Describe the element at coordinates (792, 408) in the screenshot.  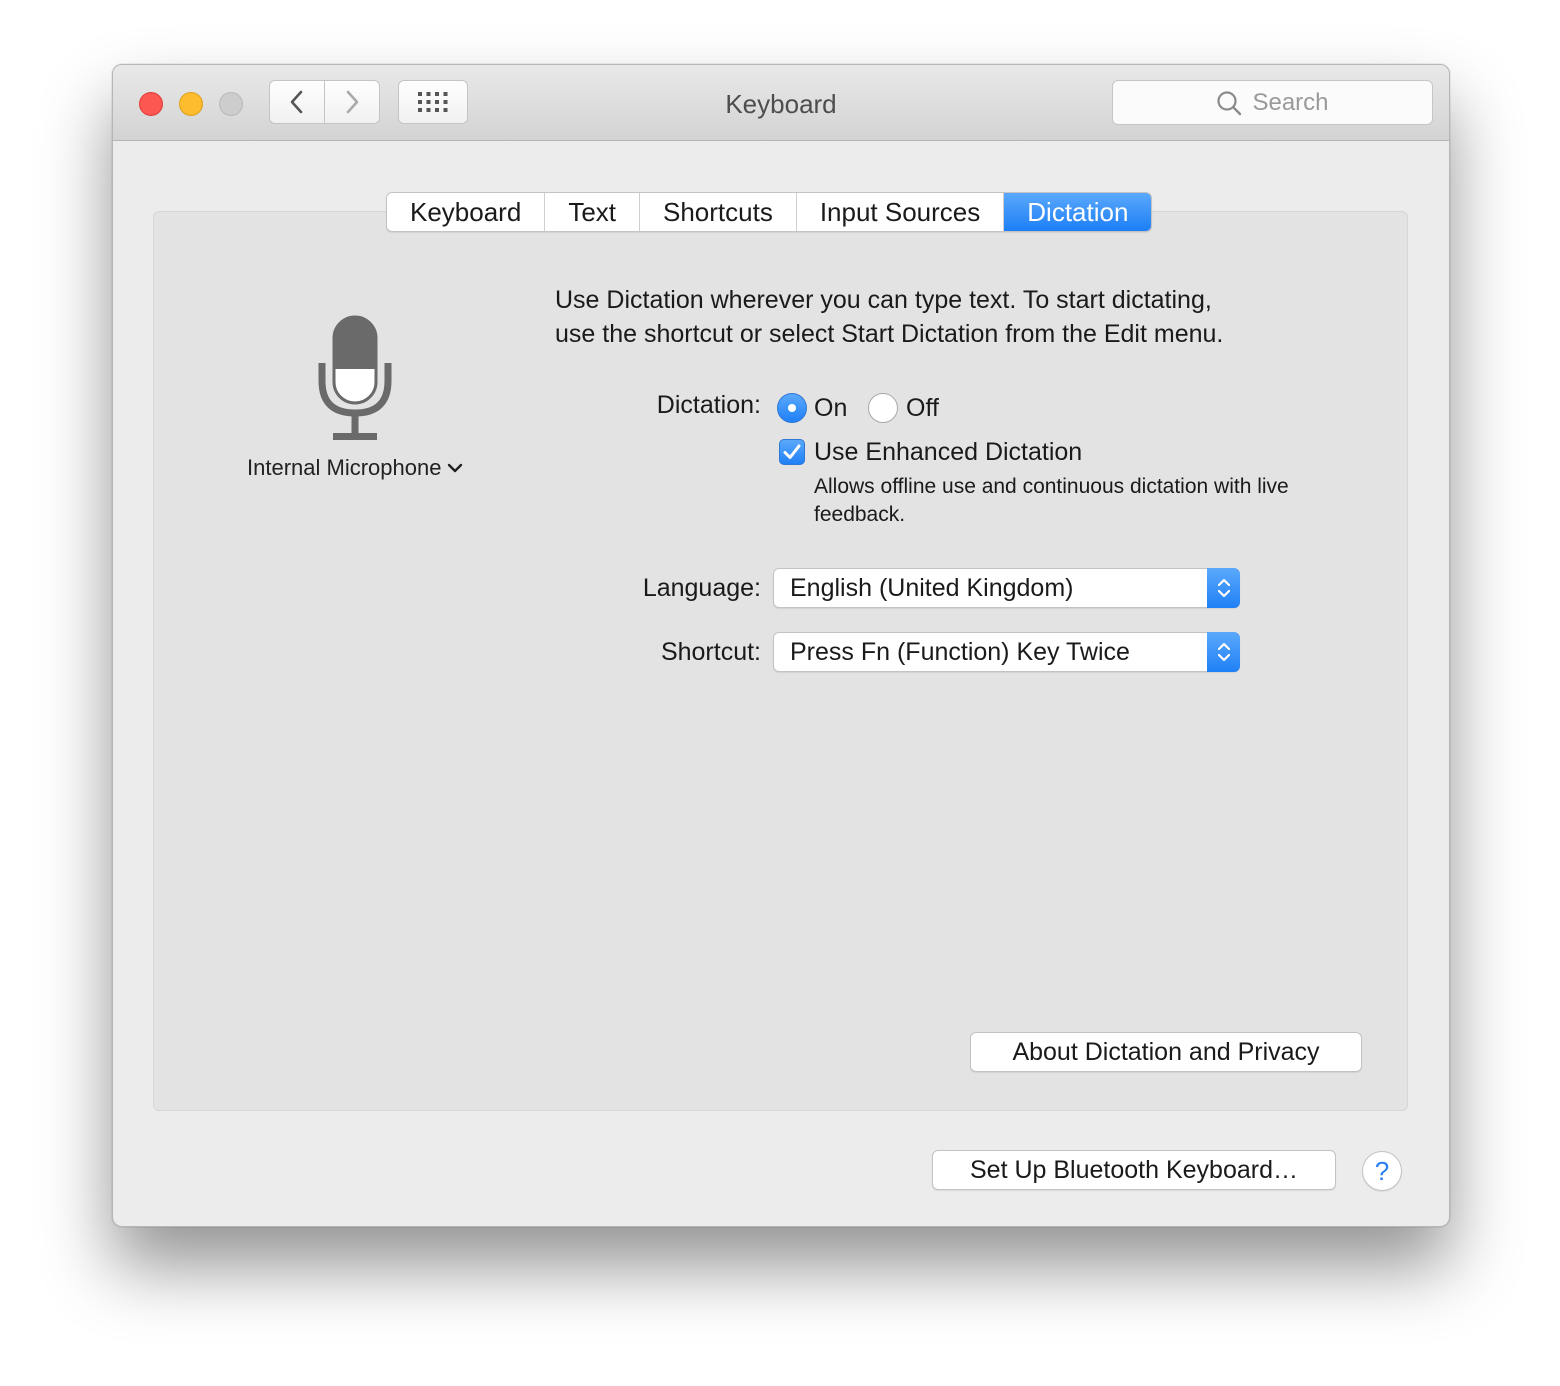
I see `dictation-on-radio` at that location.